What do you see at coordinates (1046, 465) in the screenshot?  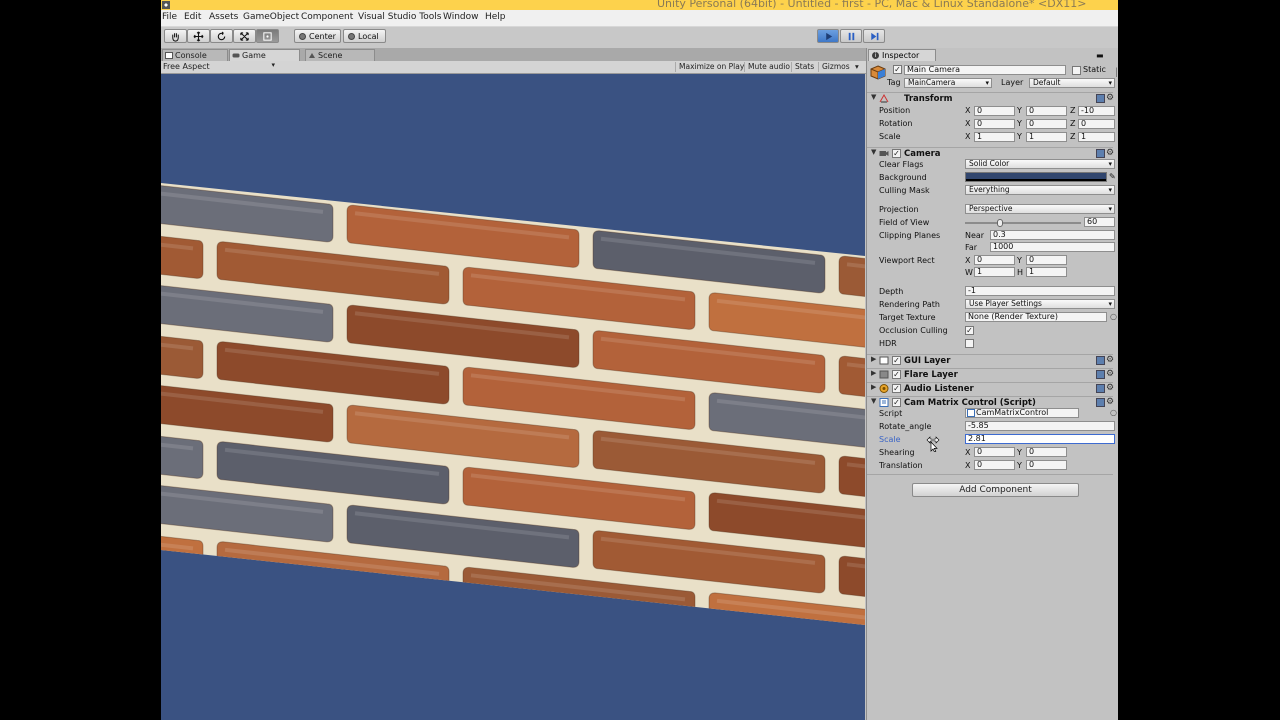 I see `translation-y-field: 0` at bounding box center [1046, 465].